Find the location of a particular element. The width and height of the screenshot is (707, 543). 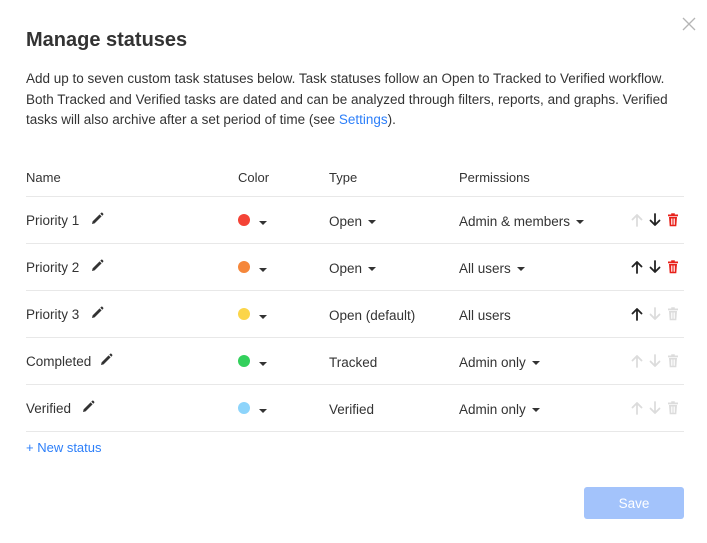

type-dropdown: Verified is located at coordinates (351, 409).